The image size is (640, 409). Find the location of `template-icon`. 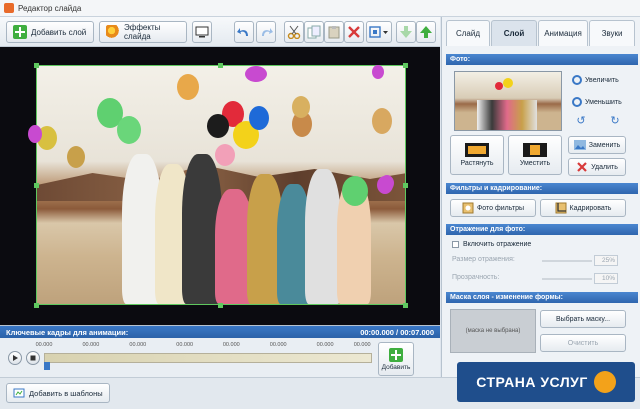

template-icon is located at coordinates (19, 393).